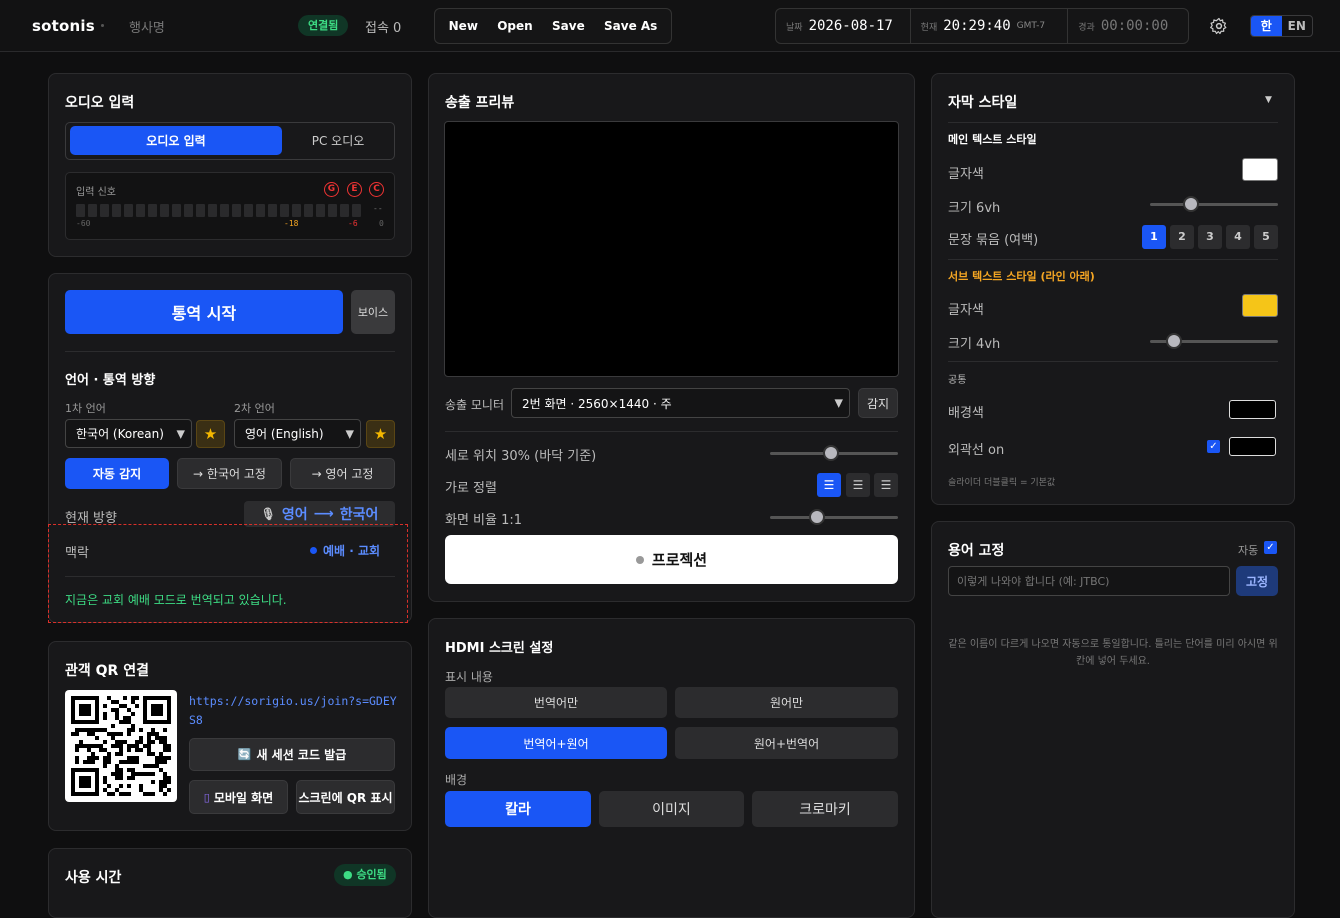  Describe the element at coordinates (480, 103) in the screenshot. I see `broadcast-preview-title: 송출 프리뷰` at that location.